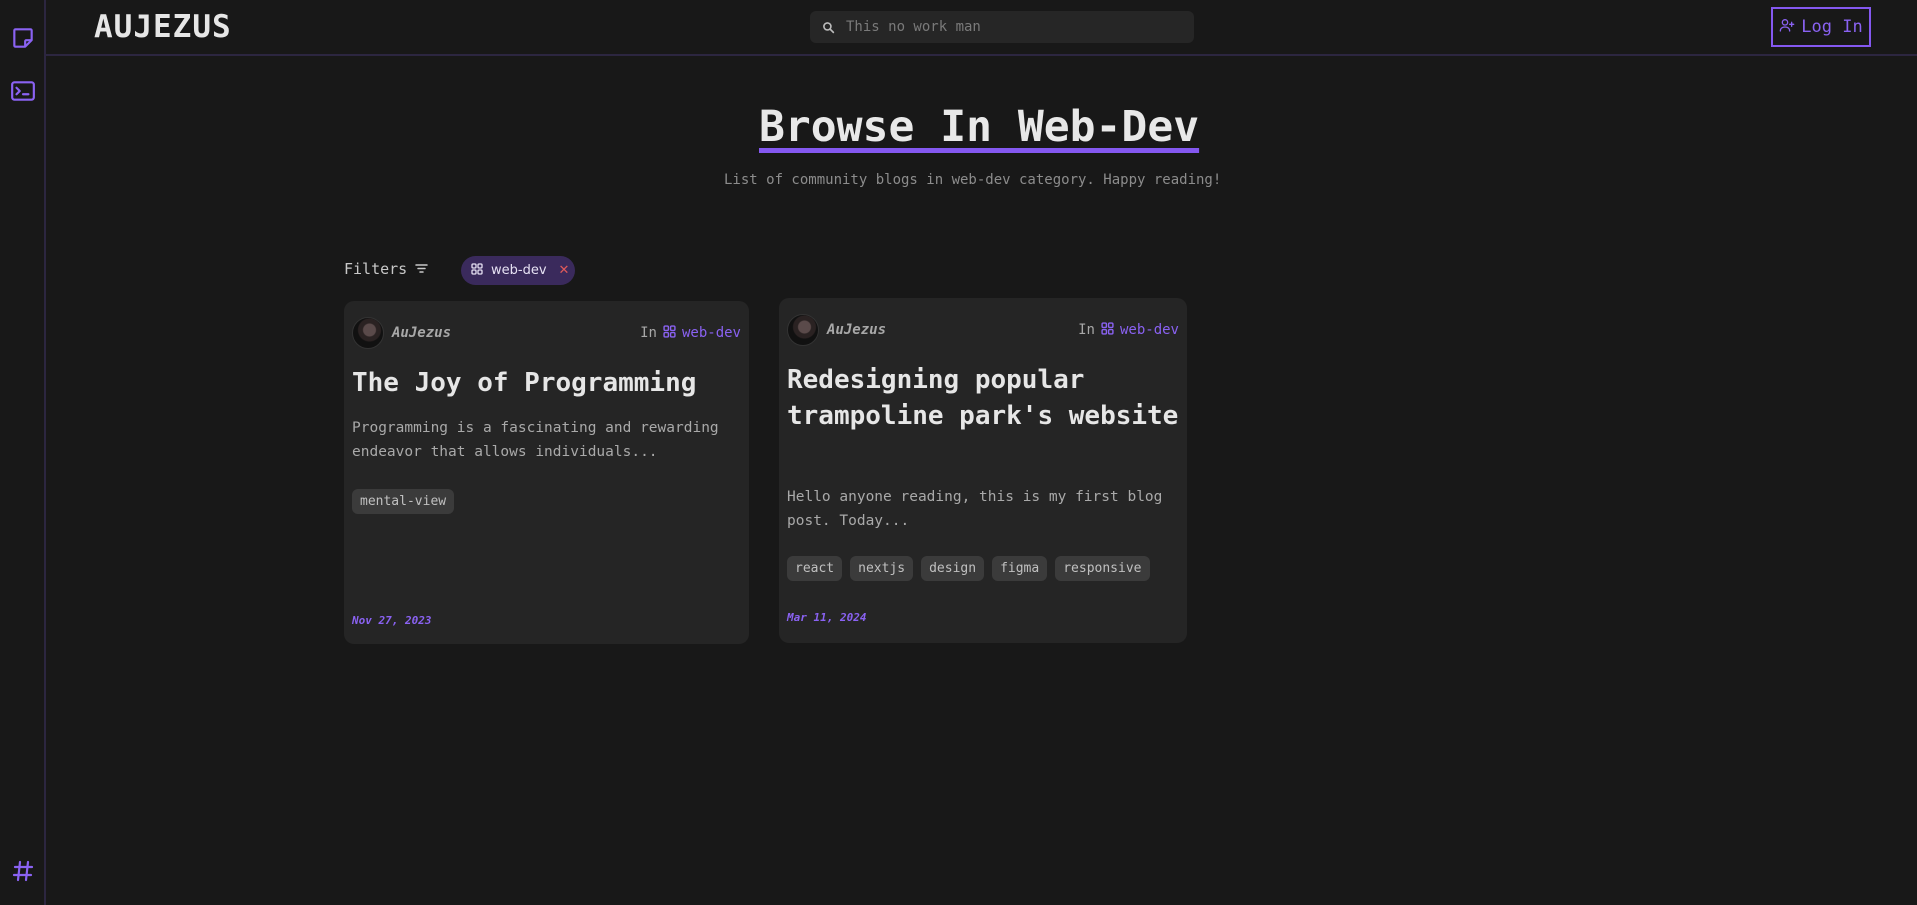 Image resolution: width=1917 pixels, height=905 pixels. What do you see at coordinates (1011, 27) in the screenshot?
I see `search-input` at bounding box center [1011, 27].